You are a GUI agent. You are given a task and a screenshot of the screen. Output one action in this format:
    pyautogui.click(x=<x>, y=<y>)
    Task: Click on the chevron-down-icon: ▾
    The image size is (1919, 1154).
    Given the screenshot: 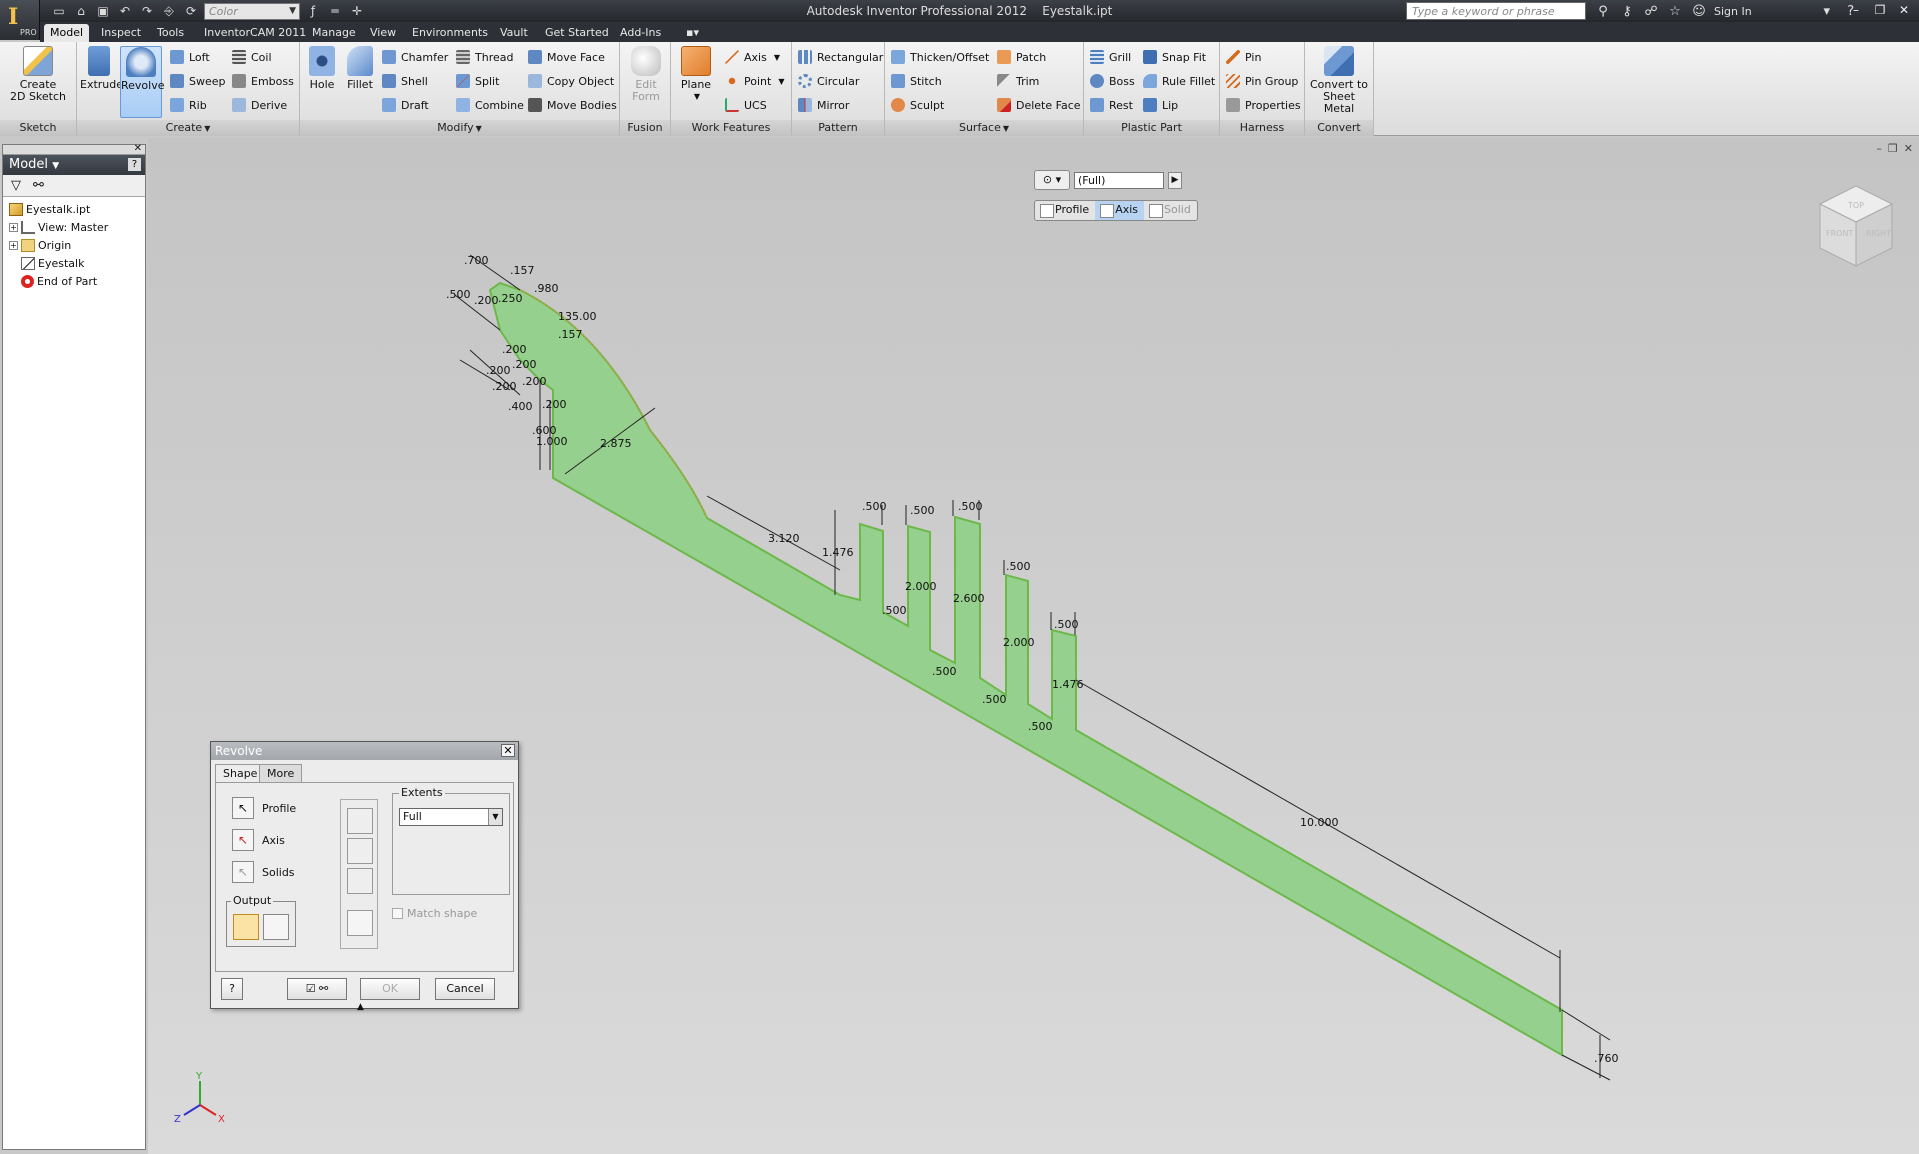 What is the action you would take?
    pyautogui.click(x=1827, y=11)
    